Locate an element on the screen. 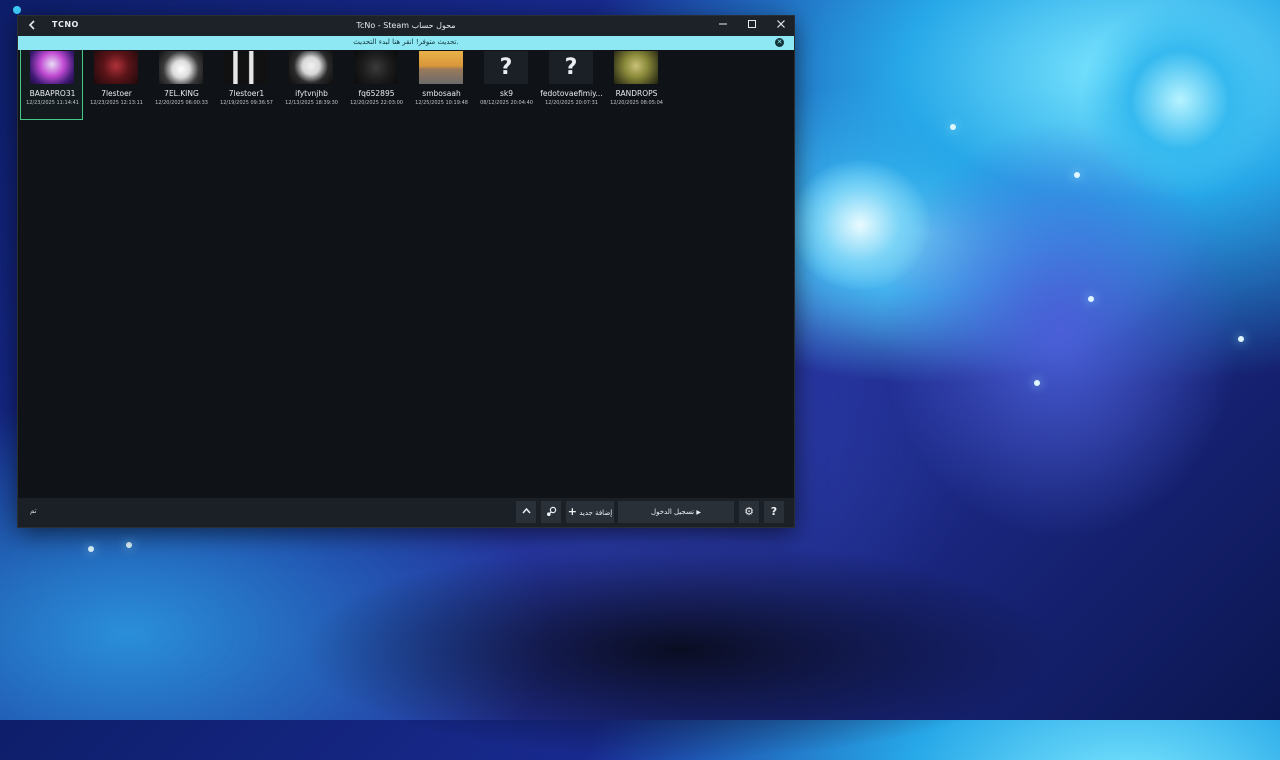 The height and width of the screenshot is (760, 1280). account-tile-fedotovaefimiy: ? fedotovaefimiy... 12/20/2025 20:07:31 is located at coordinates (571, 85).